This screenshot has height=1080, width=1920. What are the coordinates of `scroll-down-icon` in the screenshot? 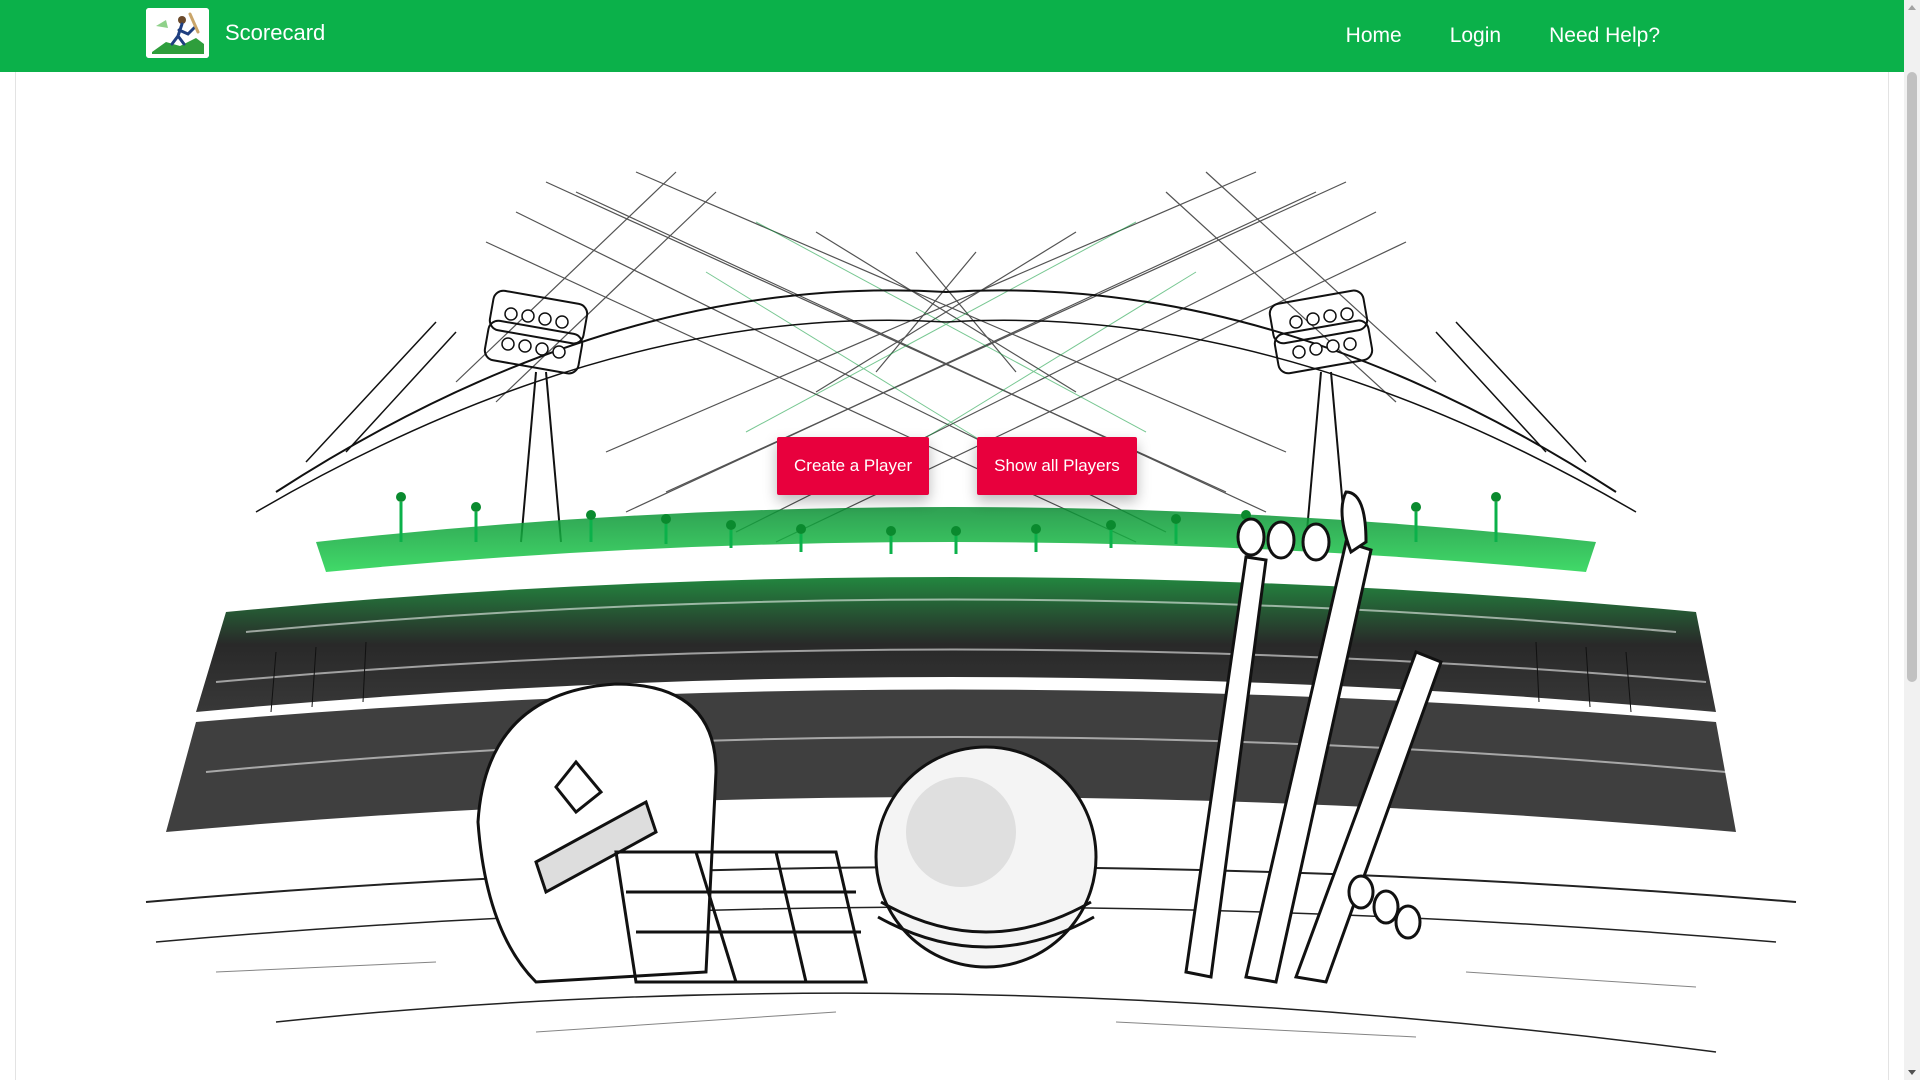 It's located at (1912, 1072).